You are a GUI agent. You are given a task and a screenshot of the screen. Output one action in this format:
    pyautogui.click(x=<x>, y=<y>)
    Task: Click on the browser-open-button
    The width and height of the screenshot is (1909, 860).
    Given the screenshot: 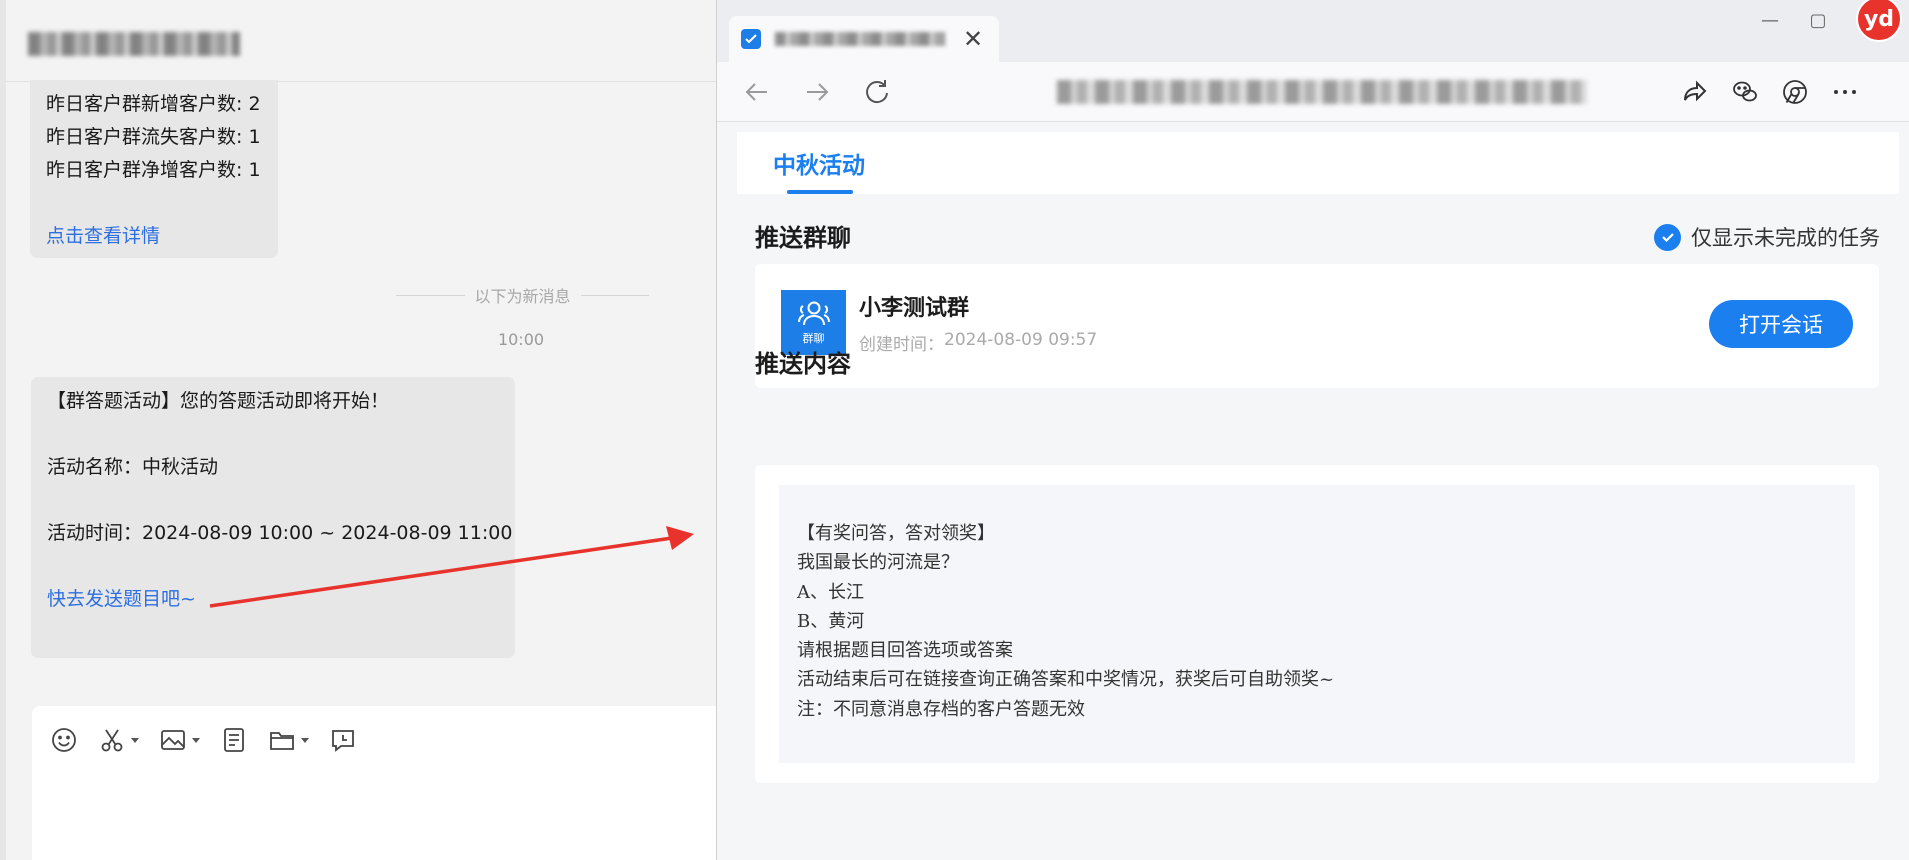 What is the action you would take?
    pyautogui.click(x=1795, y=92)
    